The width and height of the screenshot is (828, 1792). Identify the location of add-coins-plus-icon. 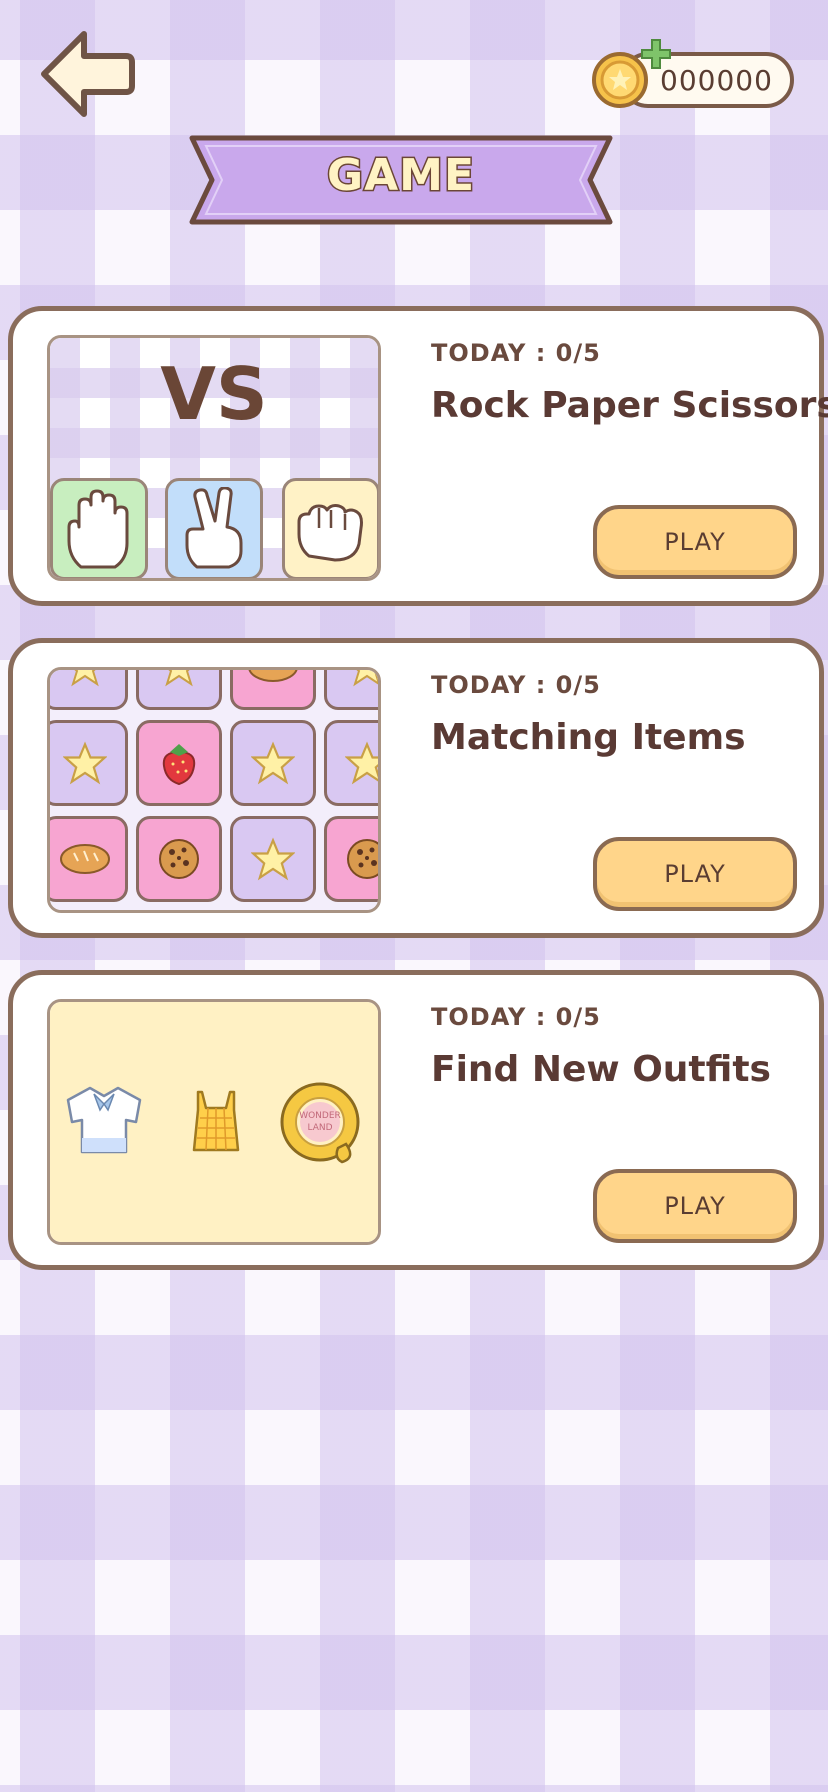
(656, 54).